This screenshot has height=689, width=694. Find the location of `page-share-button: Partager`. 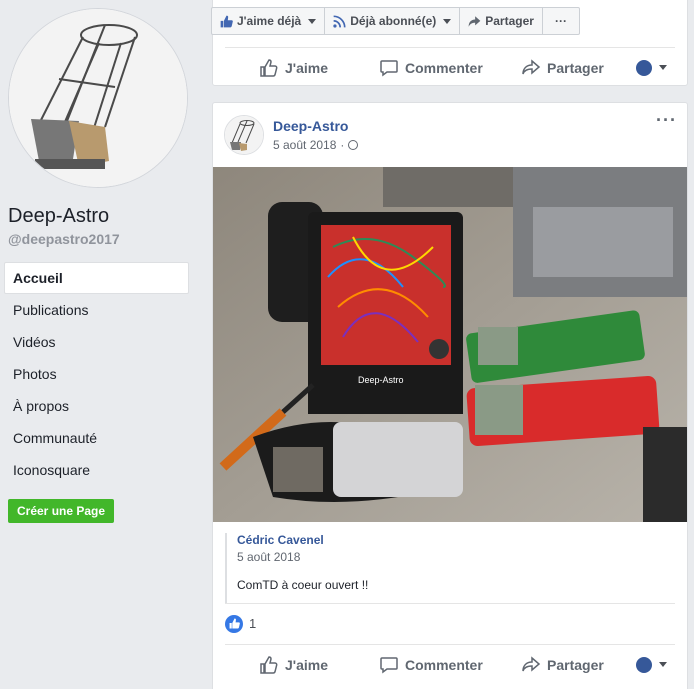

page-share-button: Partager is located at coordinates (501, 21).